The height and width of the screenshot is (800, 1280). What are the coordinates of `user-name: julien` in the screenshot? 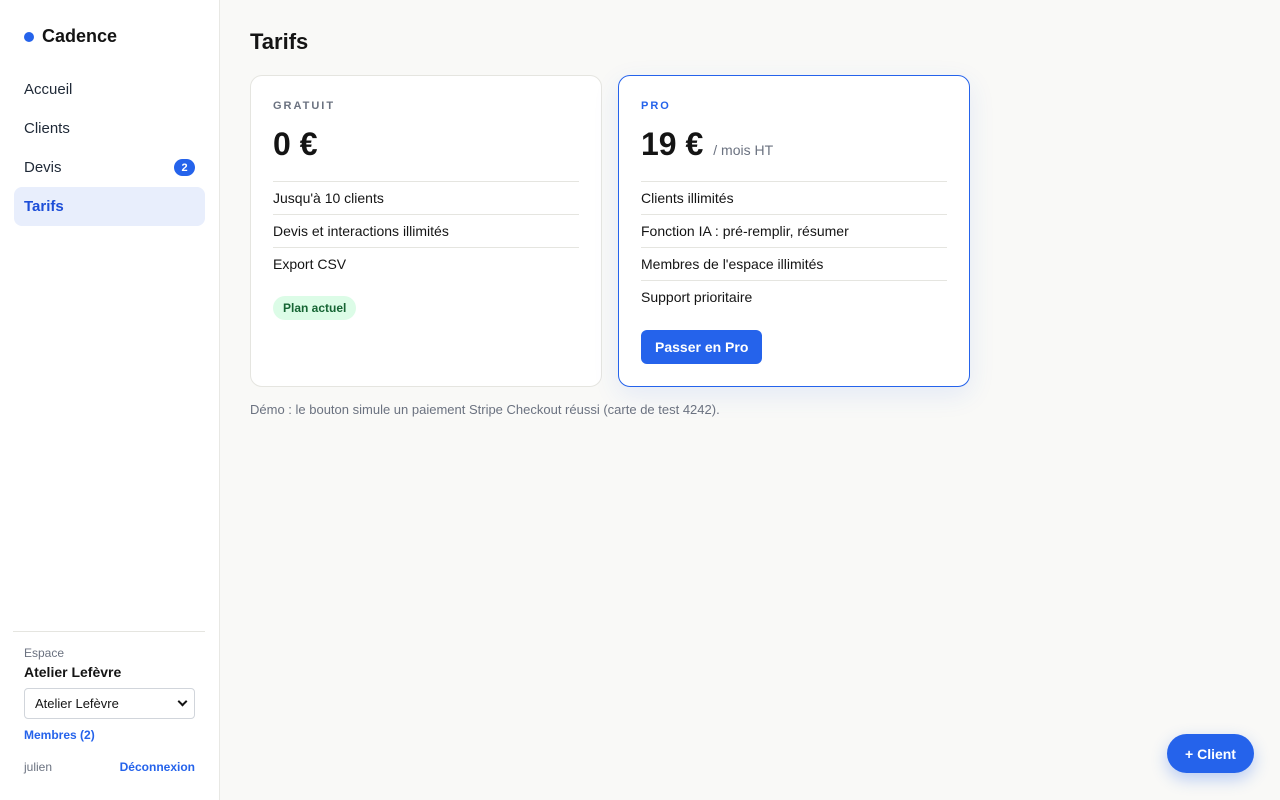 It's located at (38, 767).